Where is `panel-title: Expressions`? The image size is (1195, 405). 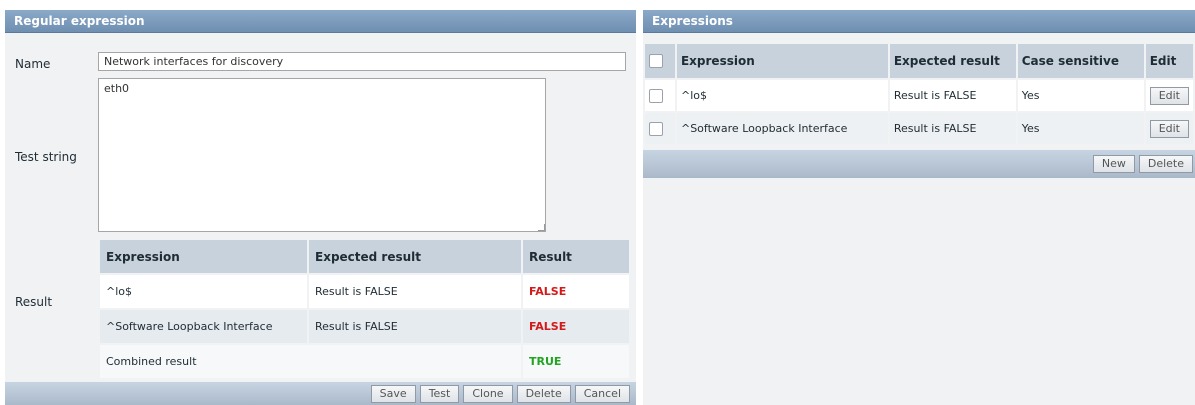 panel-title: Expressions is located at coordinates (919, 21).